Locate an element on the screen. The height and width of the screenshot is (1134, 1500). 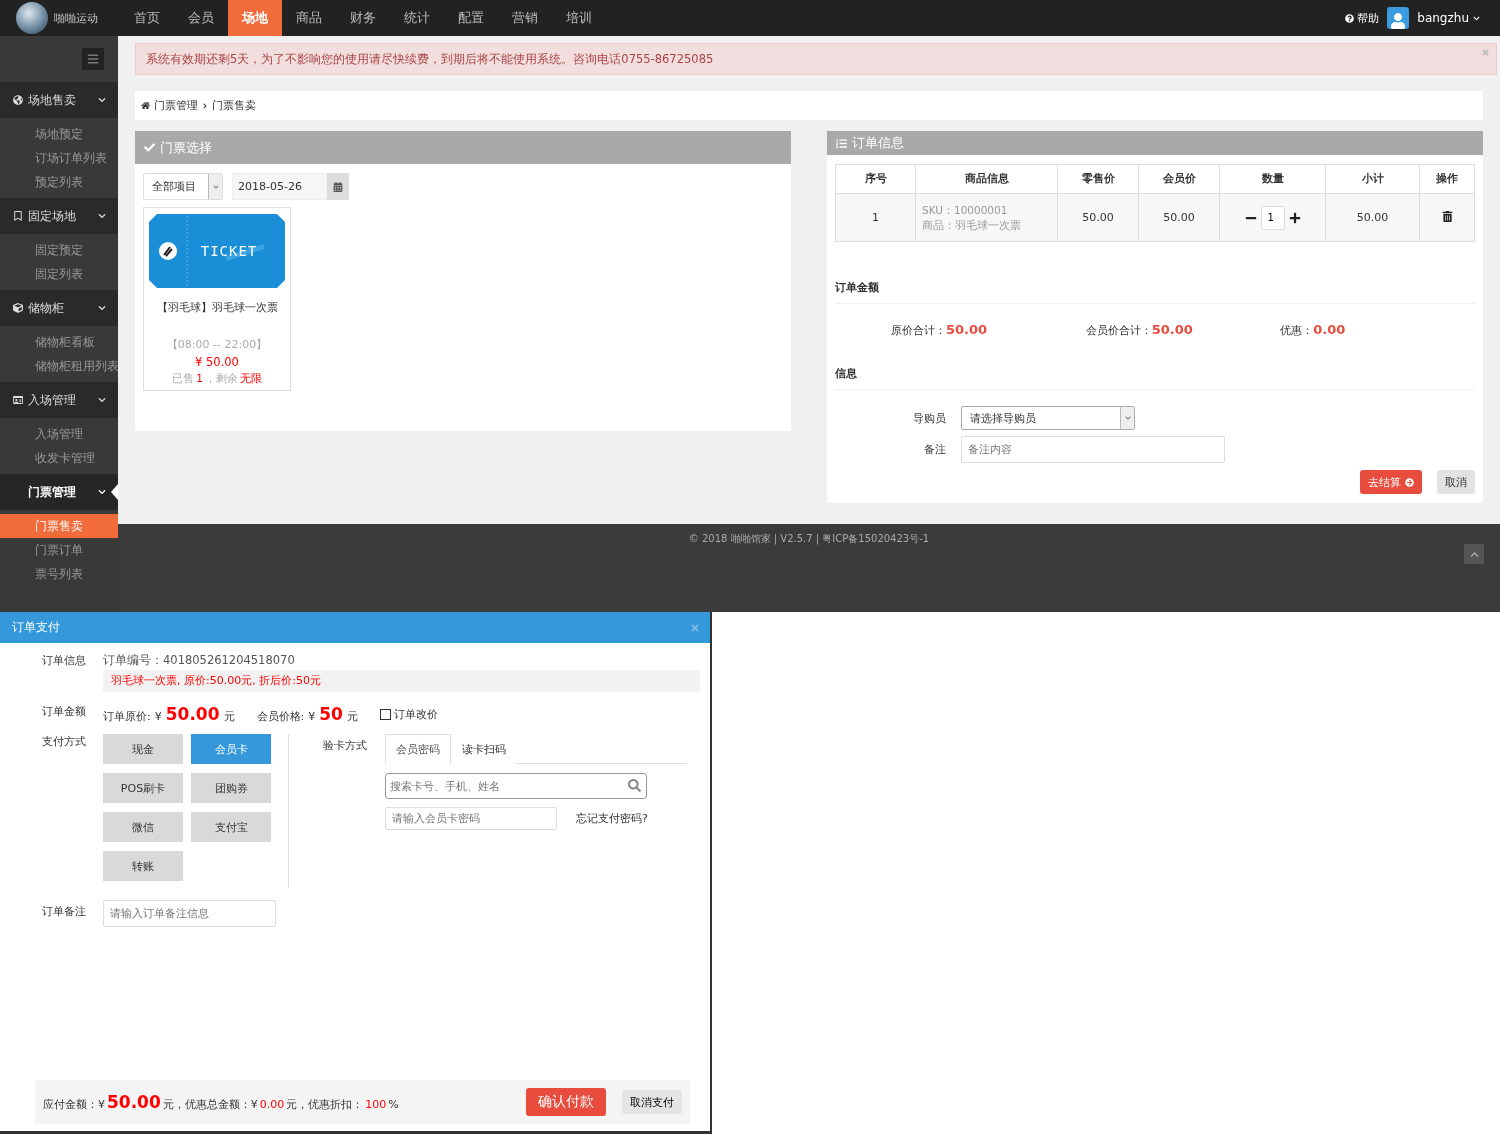
menu-icon is located at coordinates (93, 59).